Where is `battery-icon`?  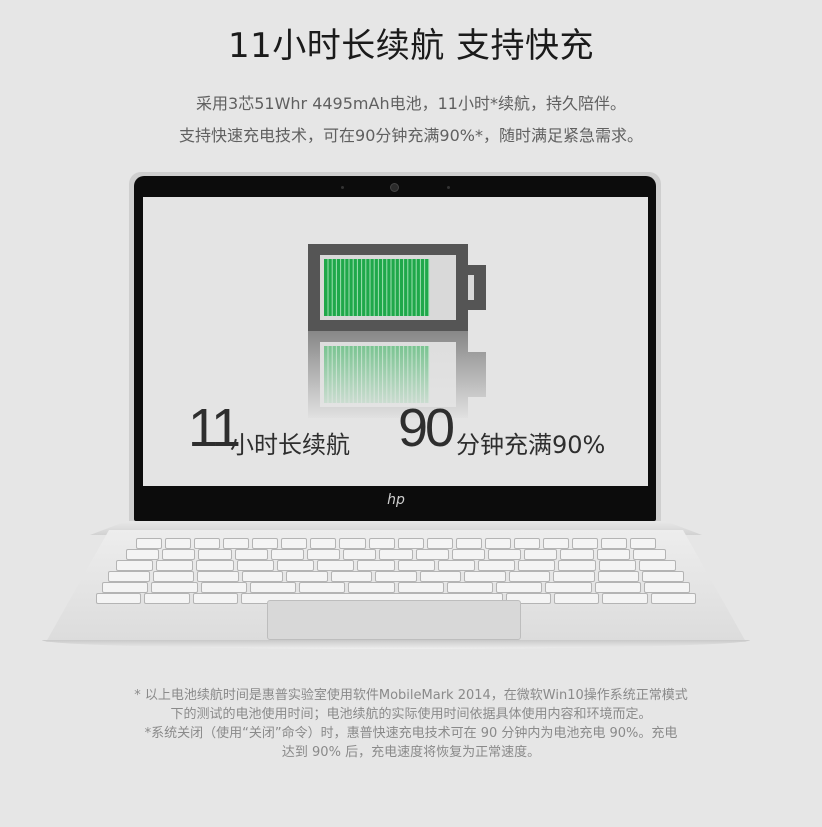 battery-icon is located at coordinates (397, 287).